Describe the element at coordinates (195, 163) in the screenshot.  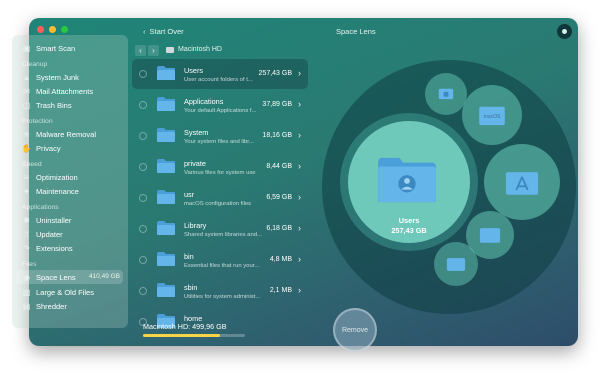
I see `folder-name: private` at that location.